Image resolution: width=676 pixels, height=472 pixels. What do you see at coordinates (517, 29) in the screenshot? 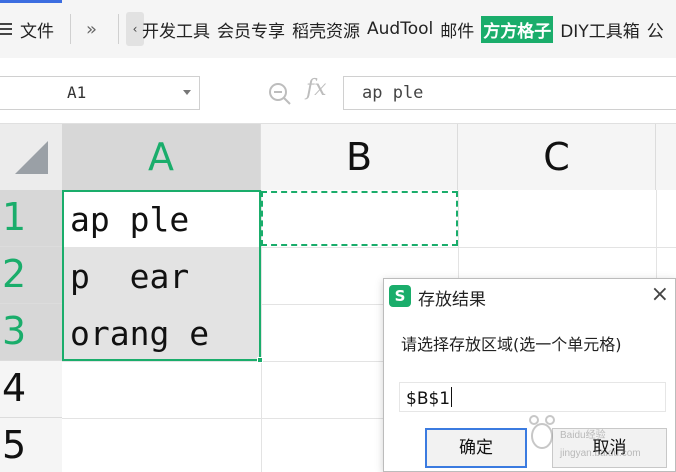
I see `tab-fangfangegezi: 方方格子` at bounding box center [517, 29].